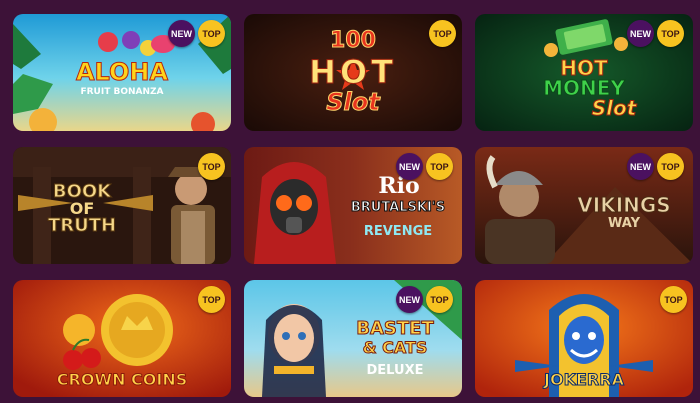  I want to click on game-tile-hot-money: HOT MONEY Slot NEW TOP, so click(584, 72).